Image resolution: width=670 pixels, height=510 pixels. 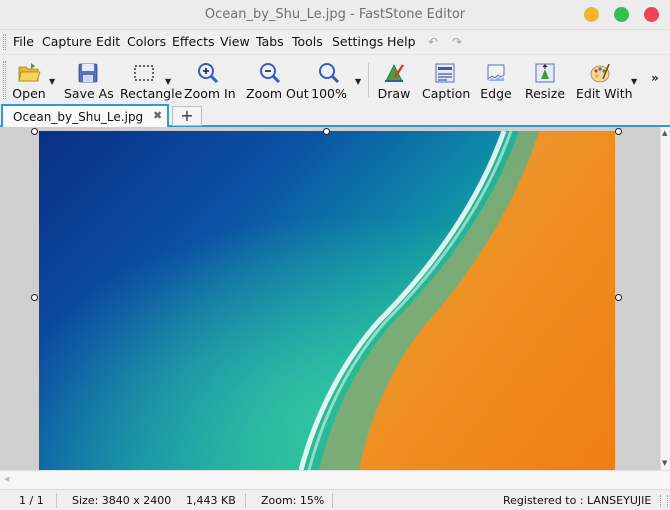 I want to click on scroll-left-icon: ◀, so click(x=6, y=479).